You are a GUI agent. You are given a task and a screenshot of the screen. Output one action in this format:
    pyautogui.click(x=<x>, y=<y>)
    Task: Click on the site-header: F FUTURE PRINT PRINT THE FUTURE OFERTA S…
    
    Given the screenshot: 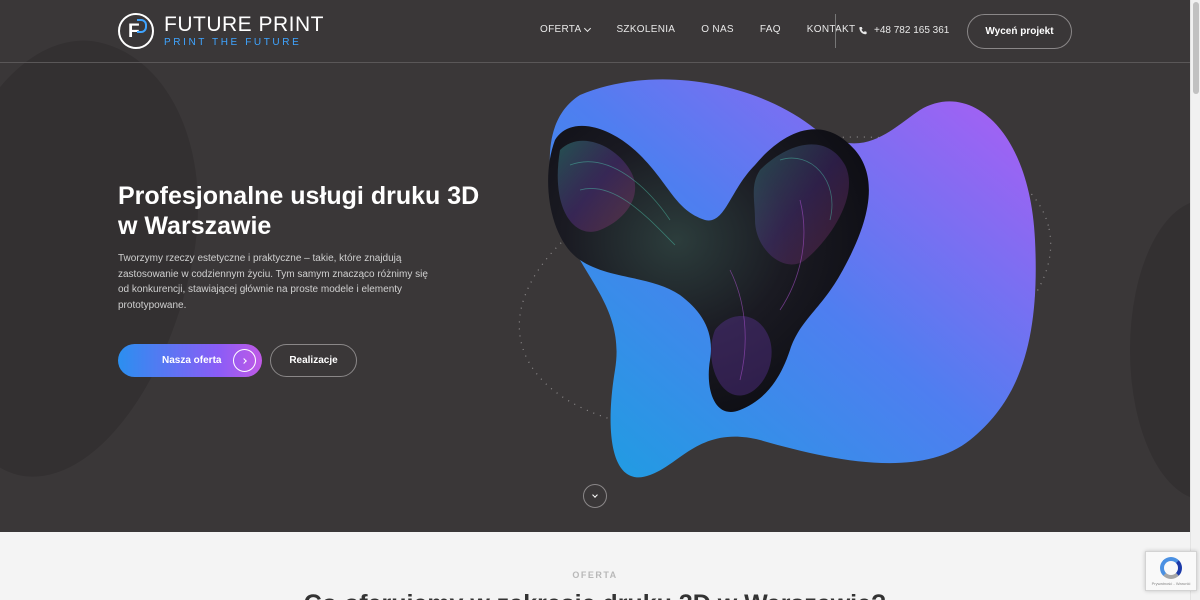 What is the action you would take?
    pyautogui.click(x=595, y=31)
    